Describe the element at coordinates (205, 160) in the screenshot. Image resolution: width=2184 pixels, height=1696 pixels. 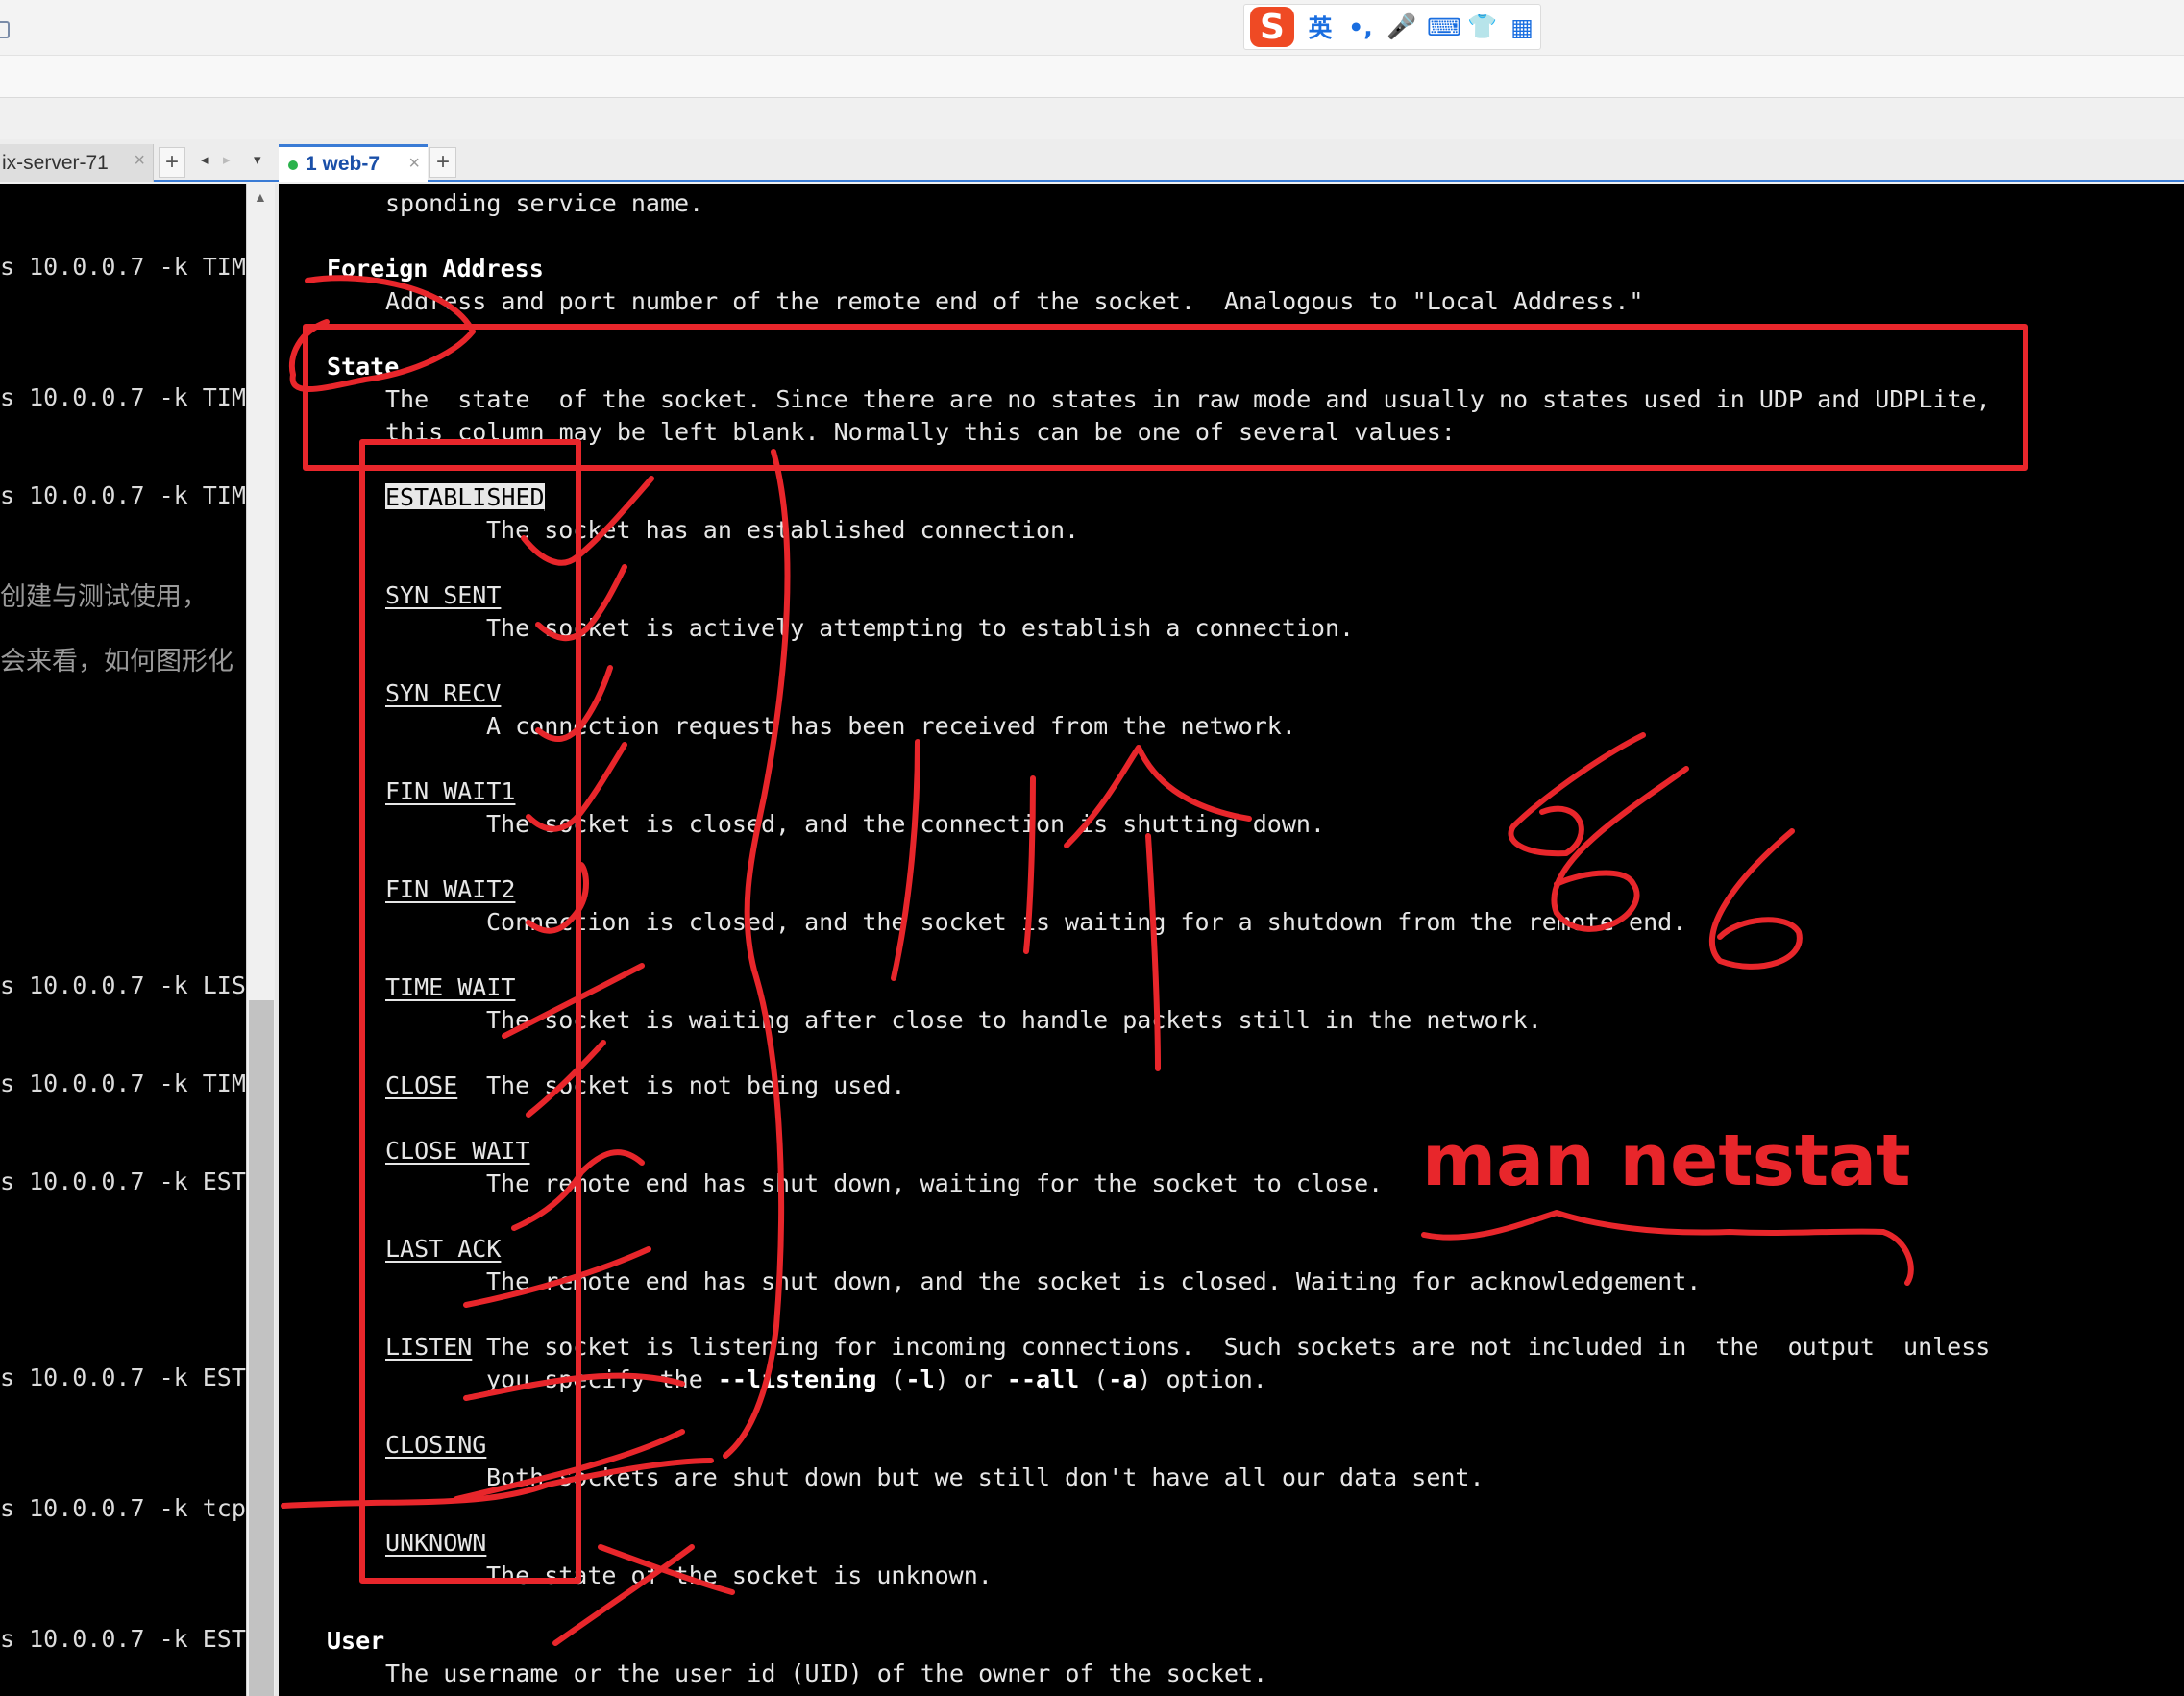
I see `chevron-left-icon: ◂` at that location.